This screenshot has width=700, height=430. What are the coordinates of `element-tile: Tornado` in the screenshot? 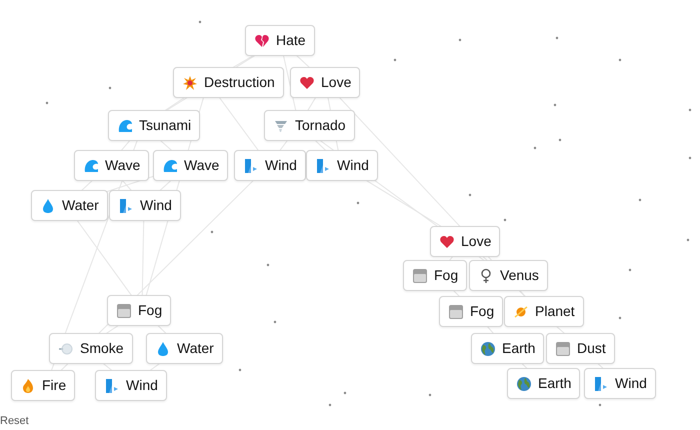 It's located at (309, 125).